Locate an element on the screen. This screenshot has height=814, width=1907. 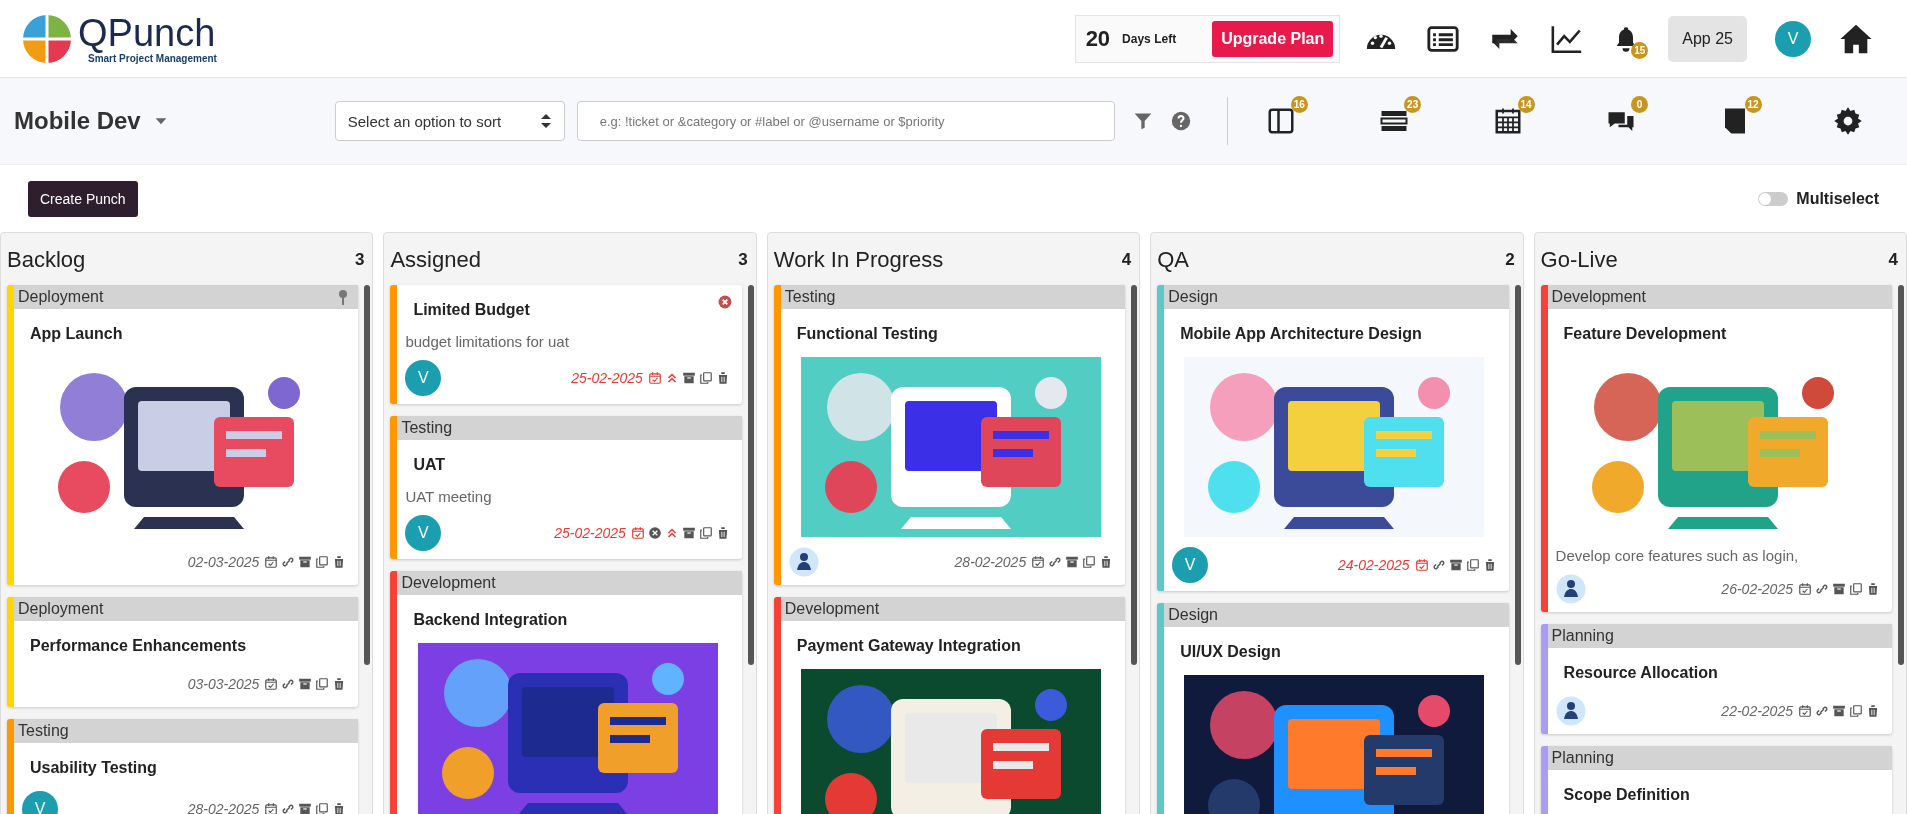
count-badge: 23 is located at coordinates (1413, 104).